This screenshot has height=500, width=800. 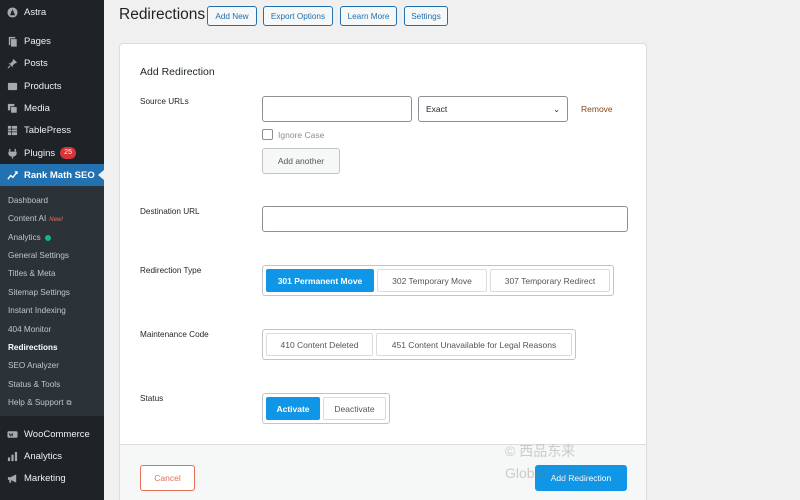 What do you see at coordinates (12, 478) in the screenshot?
I see `megaphone-icon` at bounding box center [12, 478].